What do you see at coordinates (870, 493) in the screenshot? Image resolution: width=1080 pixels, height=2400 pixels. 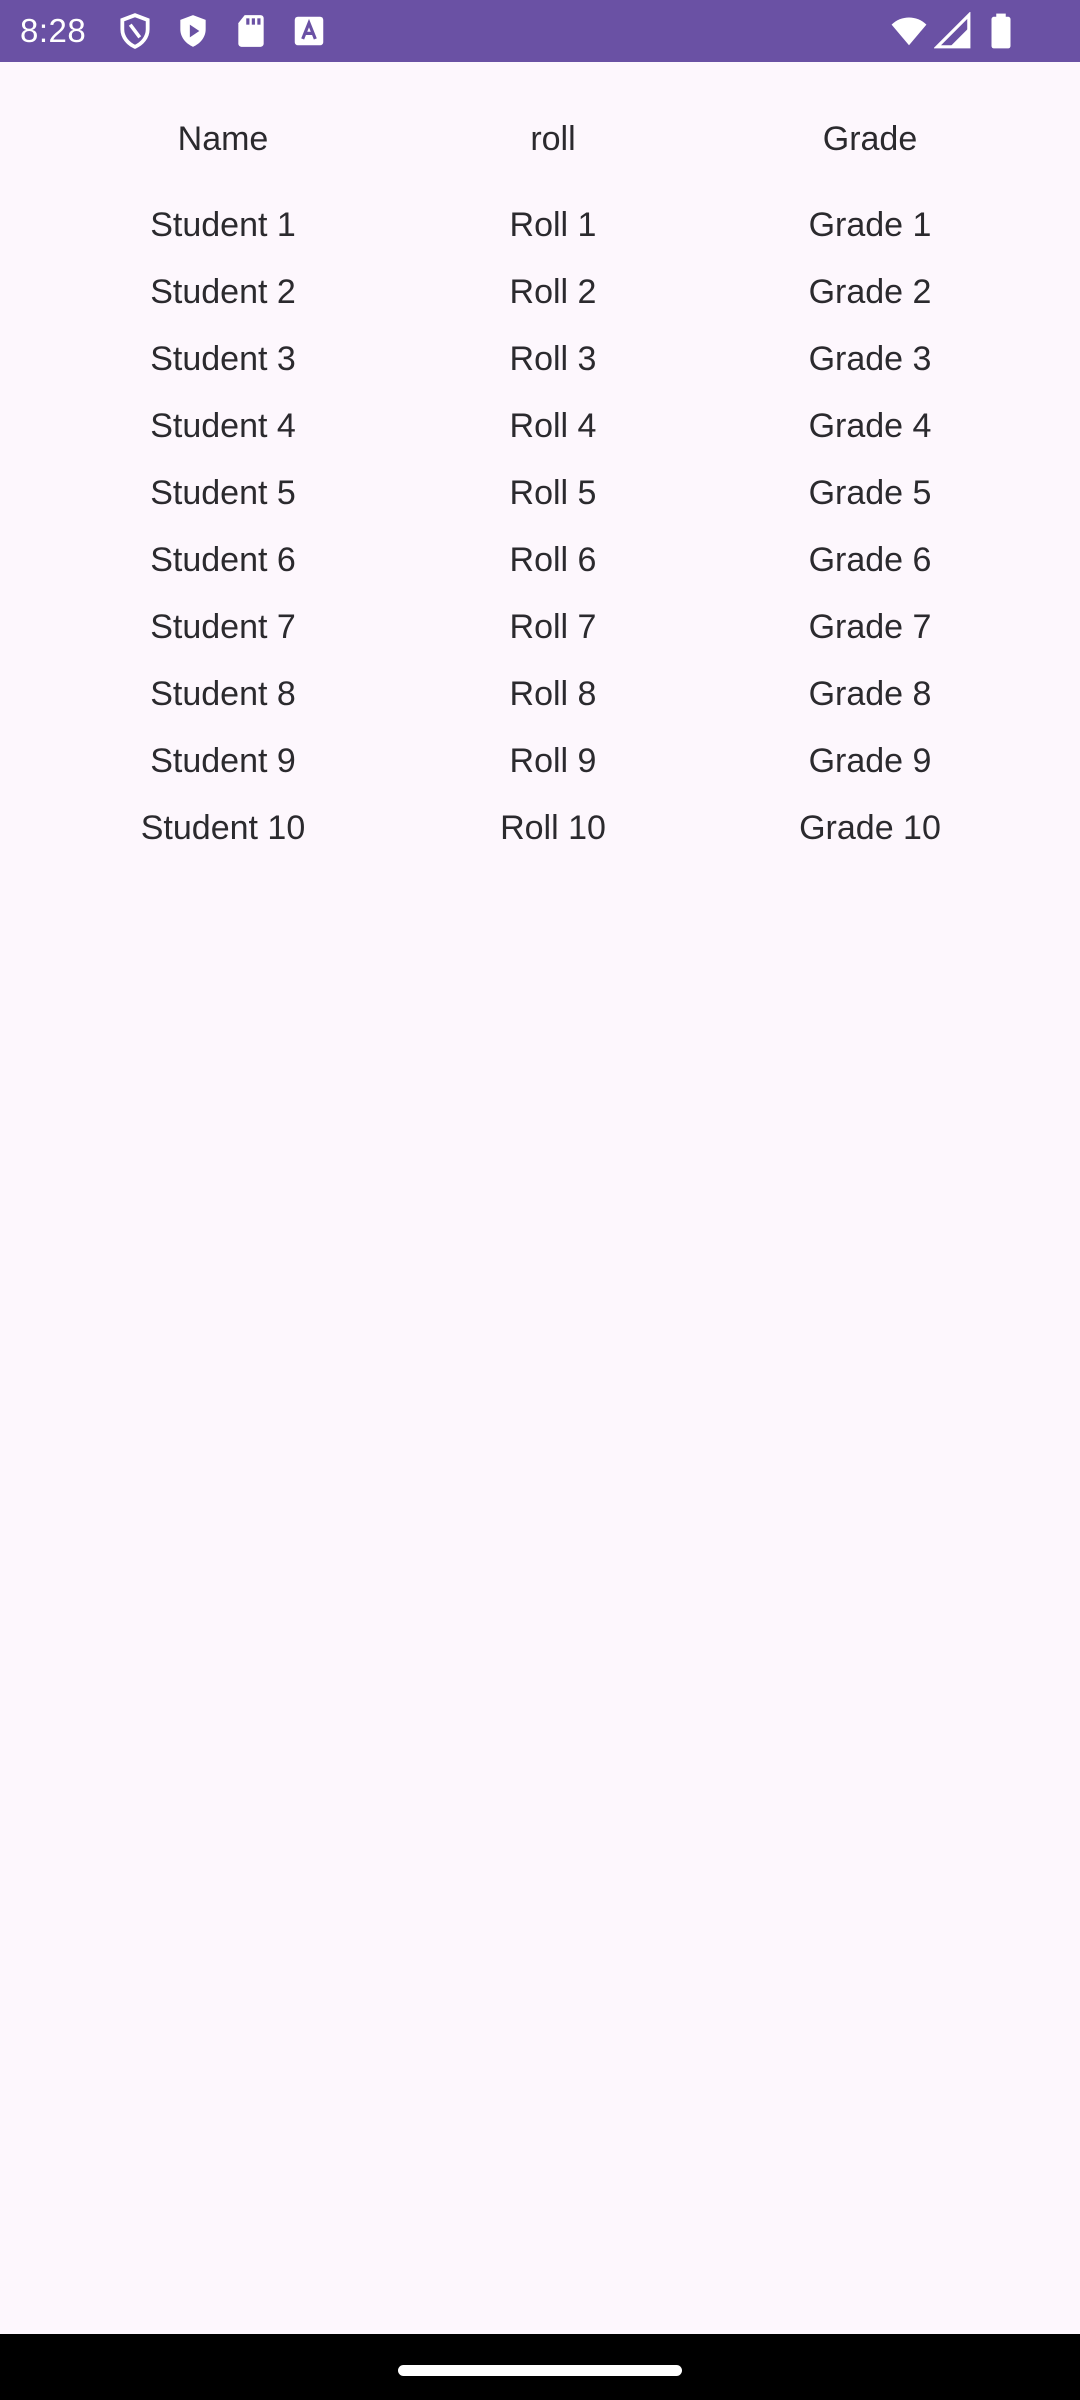 I see `cell-grade: Grade 5` at bounding box center [870, 493].